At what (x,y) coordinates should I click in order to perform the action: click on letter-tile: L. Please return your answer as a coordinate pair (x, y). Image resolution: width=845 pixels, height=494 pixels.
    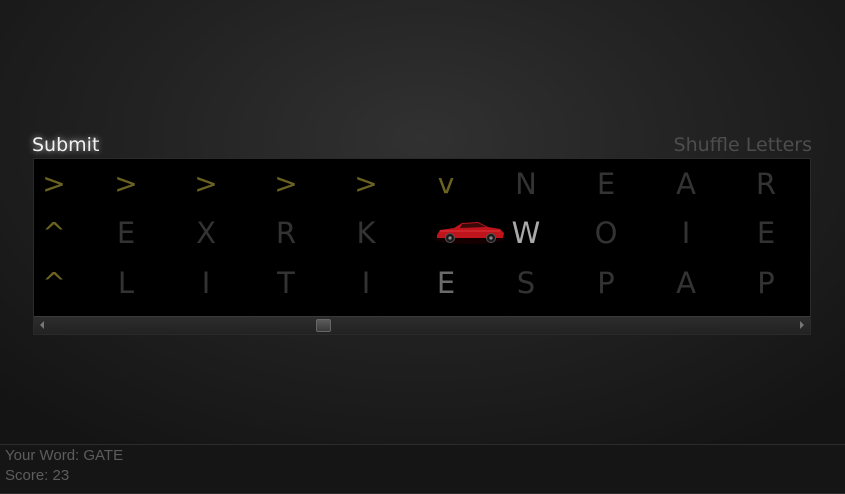
    Looking at the image, I should click on (126, 283).